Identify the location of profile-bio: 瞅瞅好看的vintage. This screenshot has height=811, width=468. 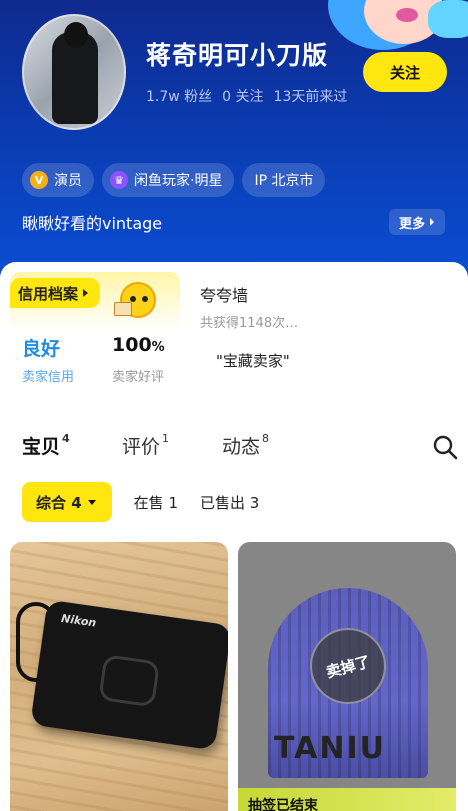
(92, 223).